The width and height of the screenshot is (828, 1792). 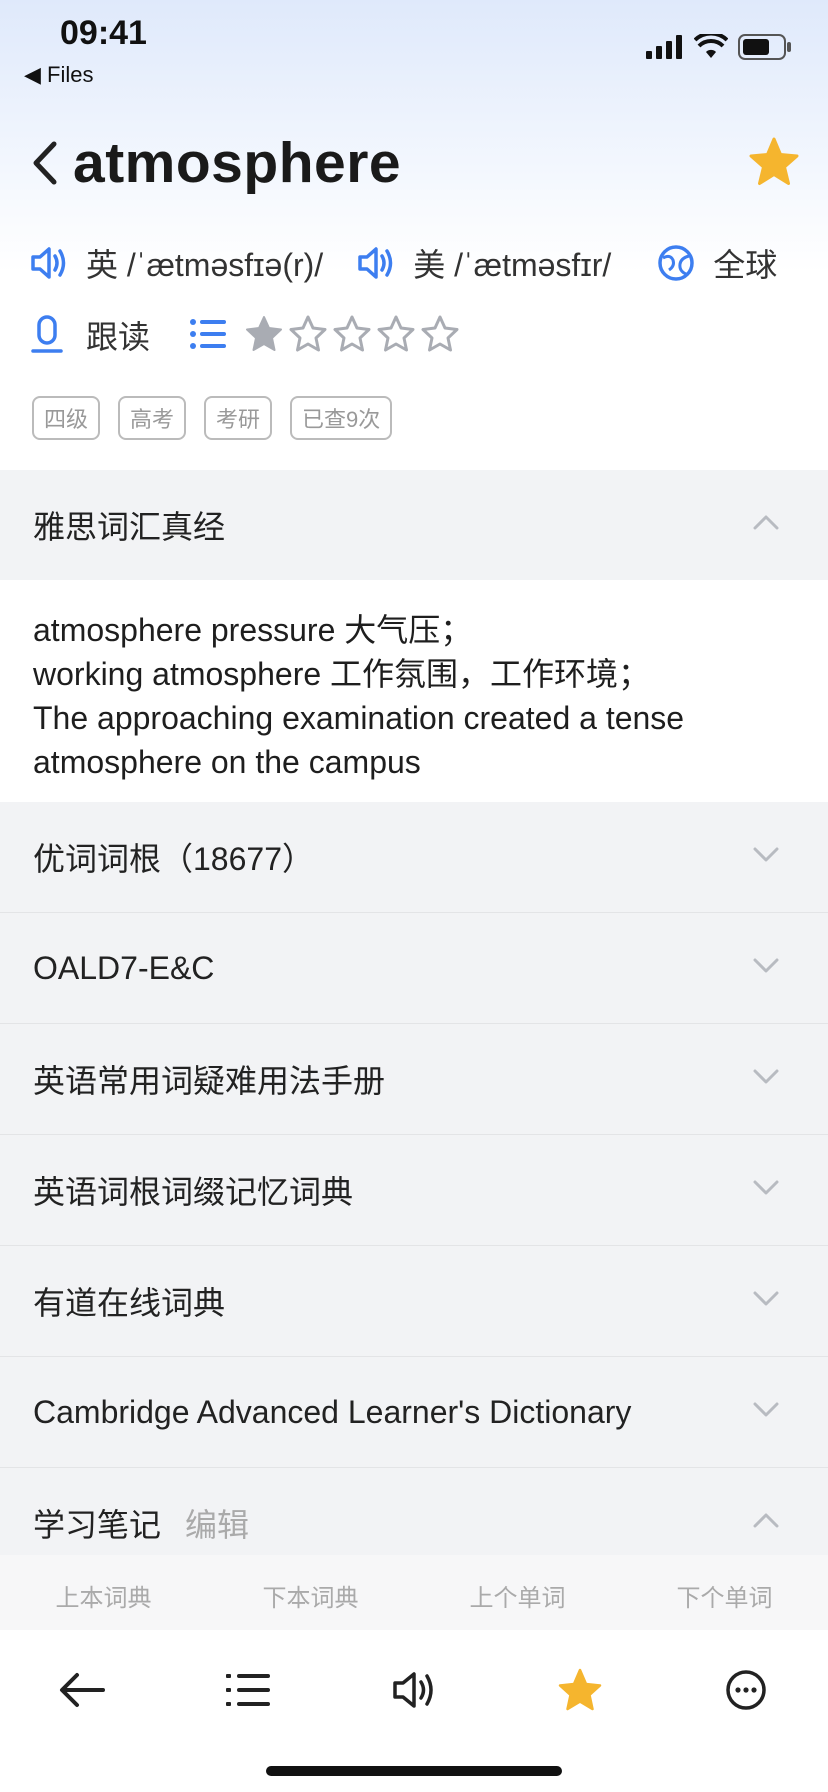 I want to click on microphone-icon, so click(x=47, y=334).